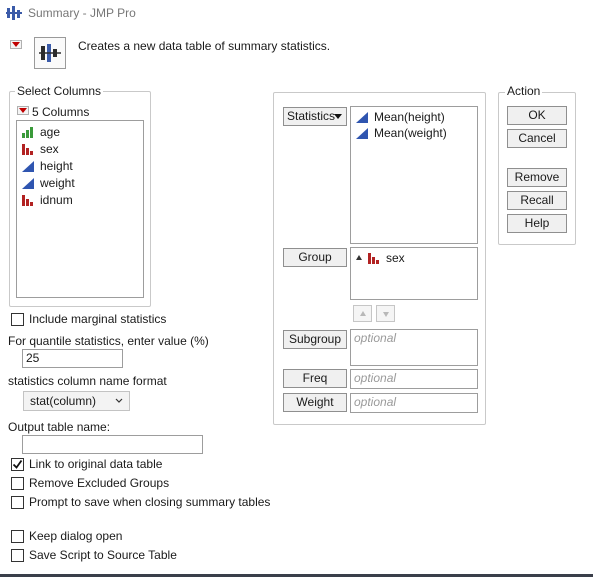  I want to click on move-up-button, so click(362, 313).